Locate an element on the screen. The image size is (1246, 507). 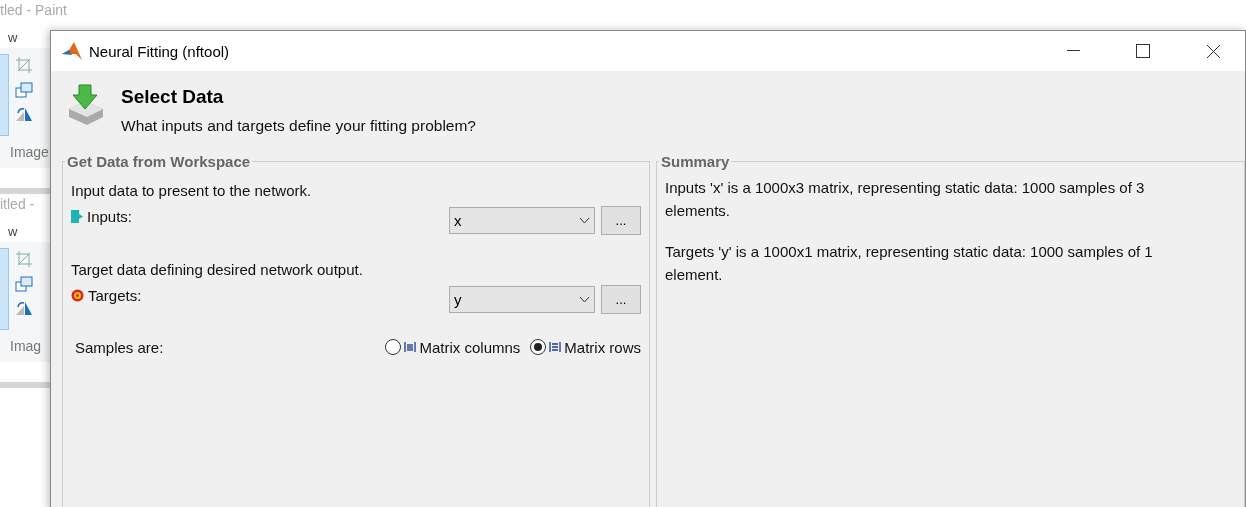
rows-icon is located at coordinates (555, 347).